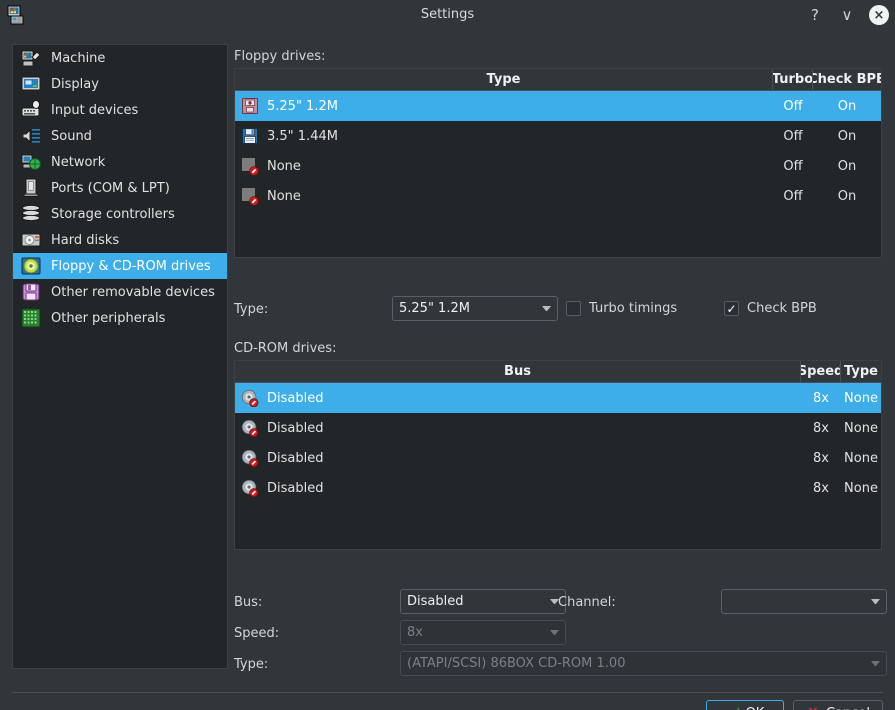  Describe the element at coordinates (120, 162) in the screenshot. I see `sidebar-item-network: Network` at that location.